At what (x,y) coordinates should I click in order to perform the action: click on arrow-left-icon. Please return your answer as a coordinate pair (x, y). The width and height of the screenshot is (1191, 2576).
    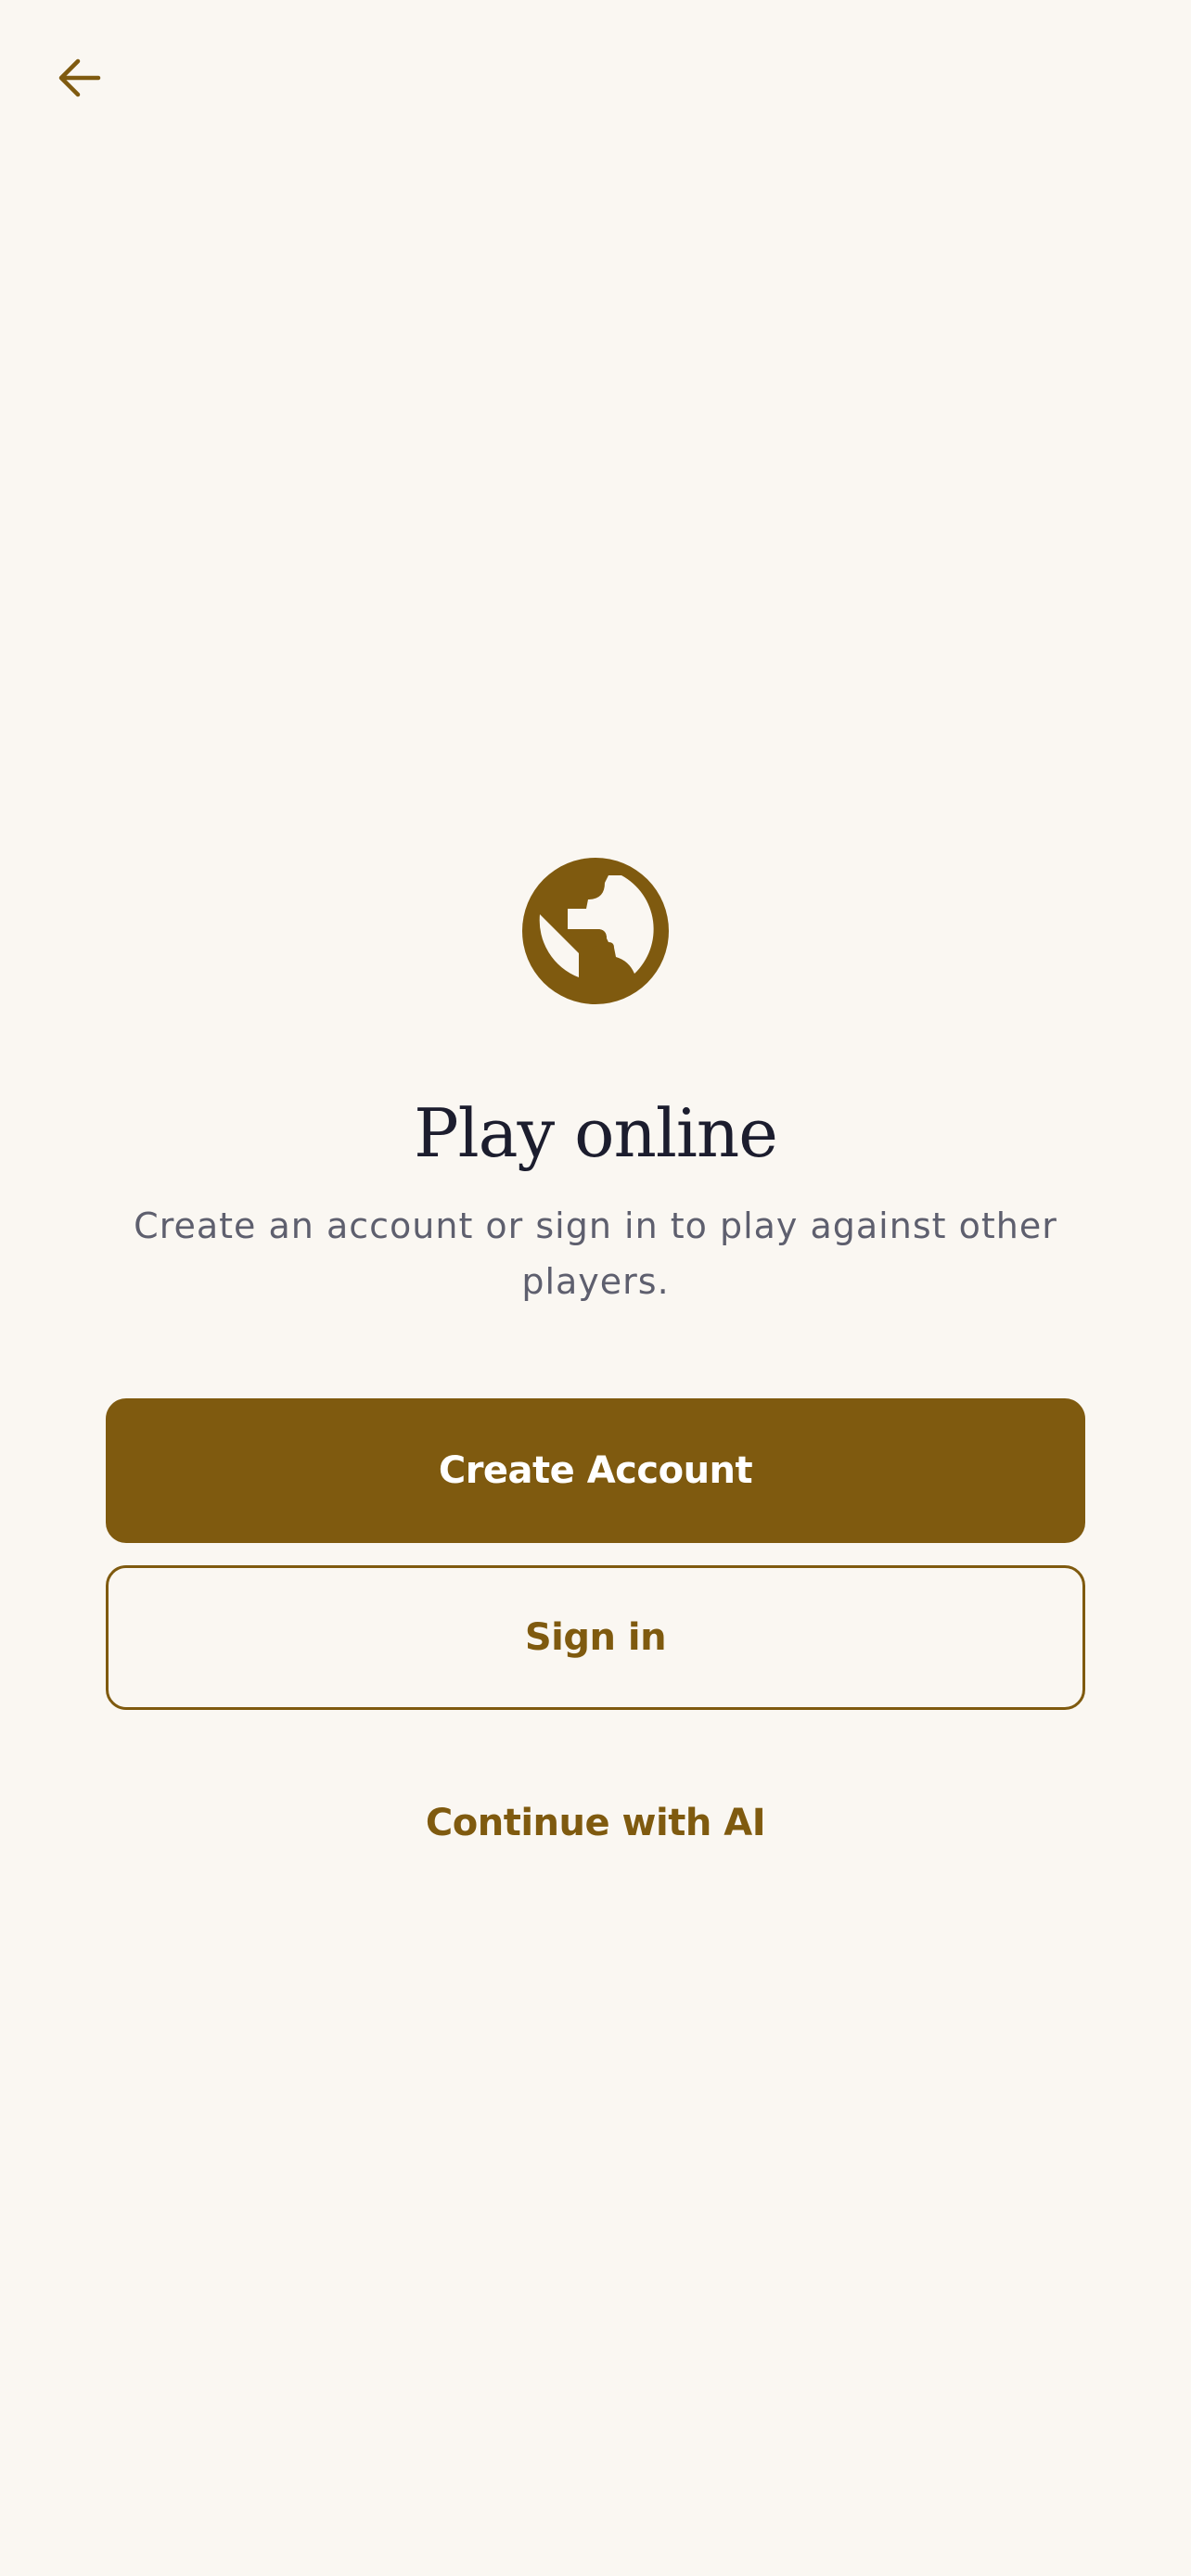
    Looking at the image, I should click on (78, 78).